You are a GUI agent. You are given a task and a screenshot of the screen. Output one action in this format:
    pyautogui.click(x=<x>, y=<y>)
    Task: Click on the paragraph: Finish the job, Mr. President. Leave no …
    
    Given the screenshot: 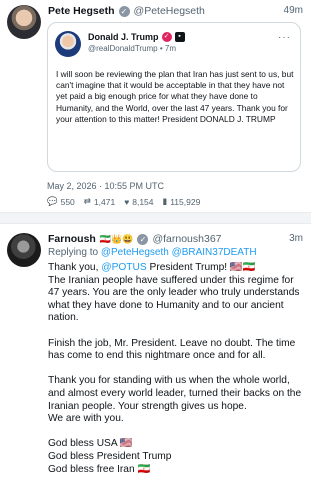 What is the action you would take?
    pyautogui.click(x=172, y=349)
    